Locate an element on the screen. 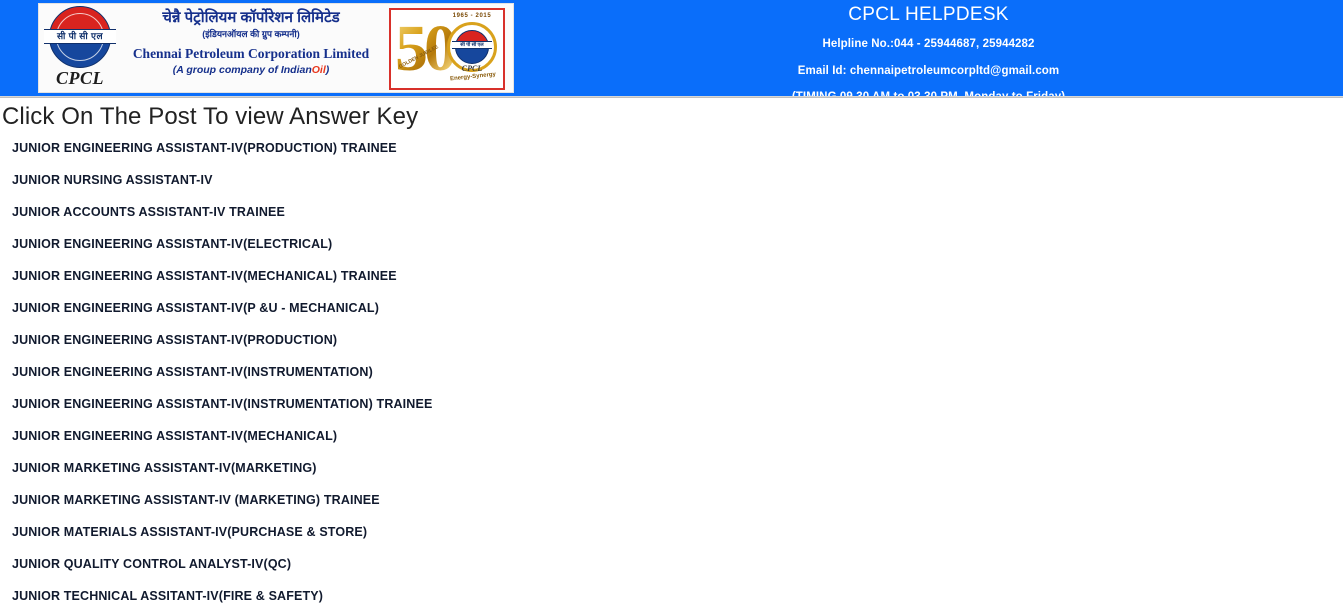 This screenshot has width=1343, height=612. jubilee-number: 50 is located at coordinates (426, 48).